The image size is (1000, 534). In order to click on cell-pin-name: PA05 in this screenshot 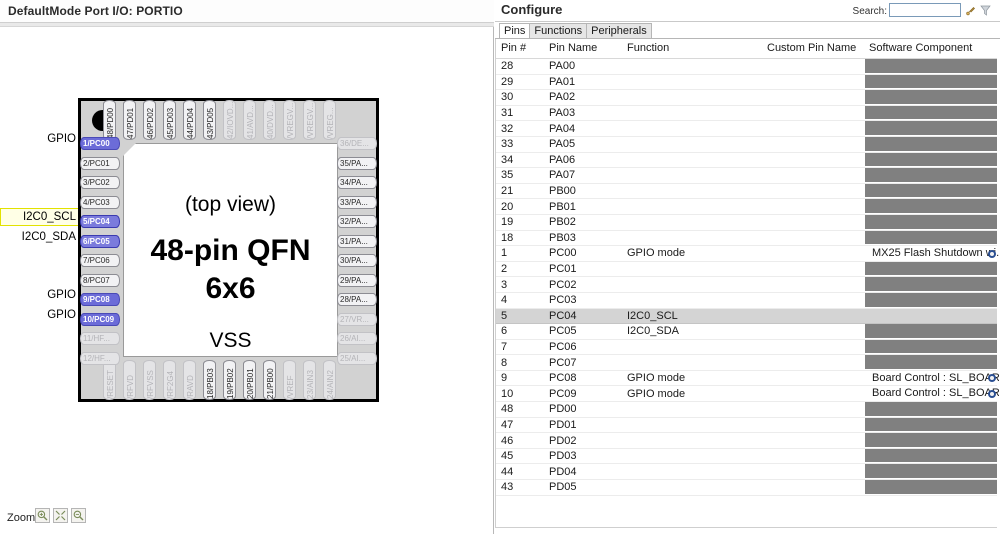, I will do `click(583, 144)`.